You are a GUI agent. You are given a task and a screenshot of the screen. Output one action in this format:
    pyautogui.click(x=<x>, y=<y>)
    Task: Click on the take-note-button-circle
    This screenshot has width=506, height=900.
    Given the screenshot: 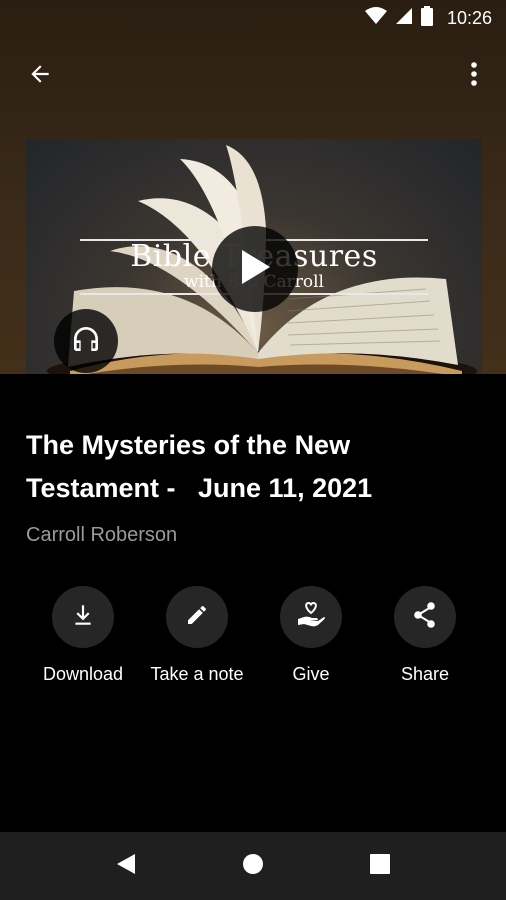 What is the action you would take?
    pyautogui.click(x=197, y=617)
    